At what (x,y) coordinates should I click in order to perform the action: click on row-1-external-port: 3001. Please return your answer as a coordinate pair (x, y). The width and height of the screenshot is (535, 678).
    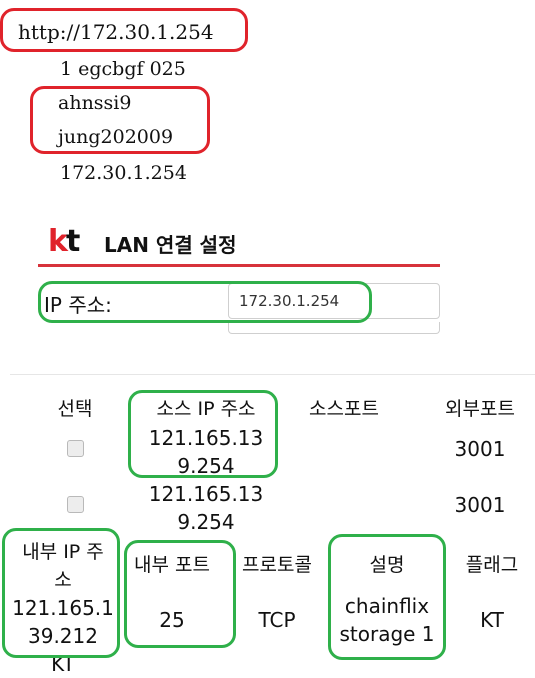
    Looking at the image, I should click on (480, 449).